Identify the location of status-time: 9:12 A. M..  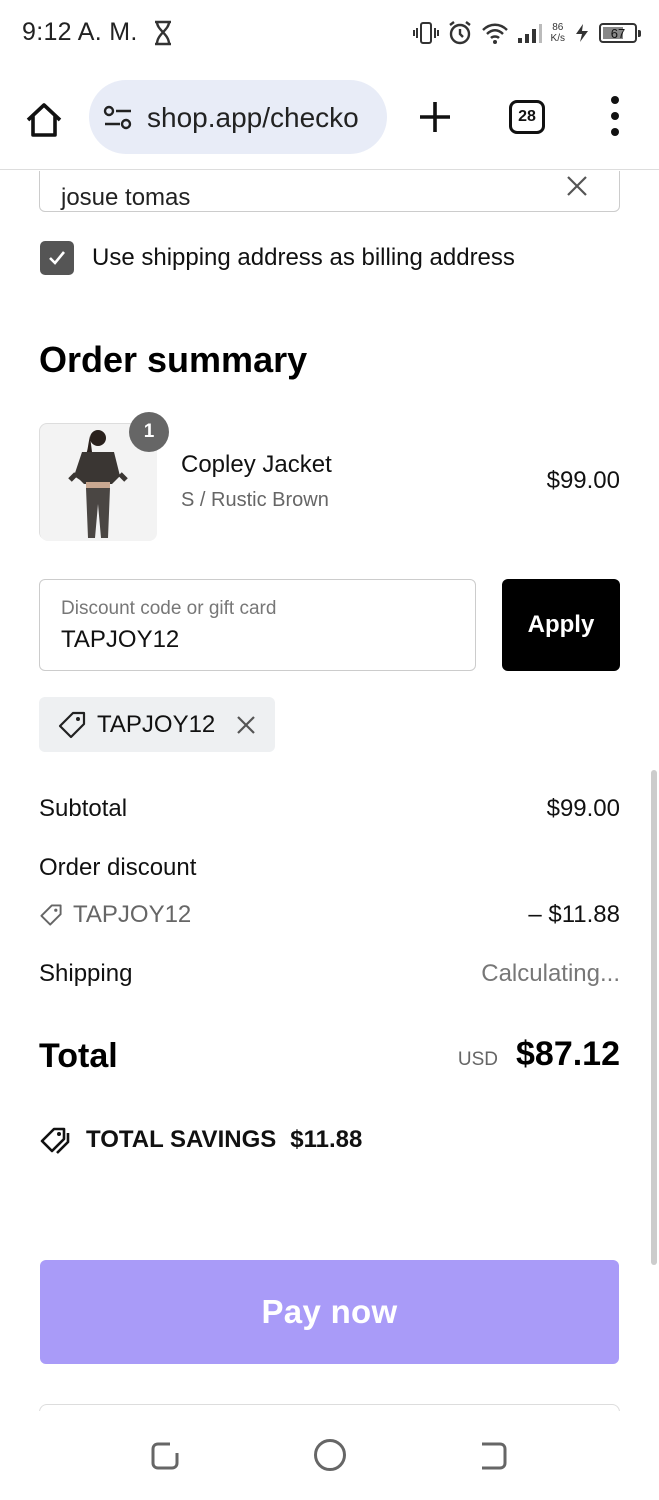
(80, 32).